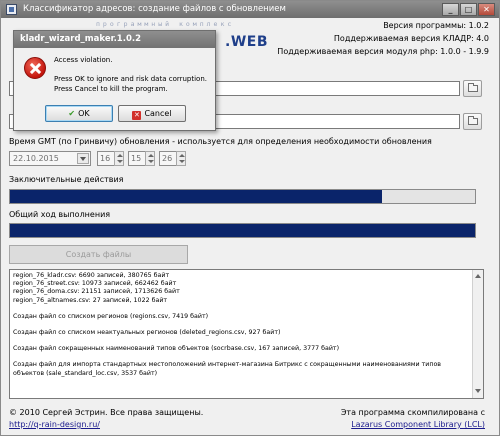 This screenshot has width=500, height=436. Describe the element at coordinates (450, 9) in the screenshot. I see `minimize-button: _` at that location.